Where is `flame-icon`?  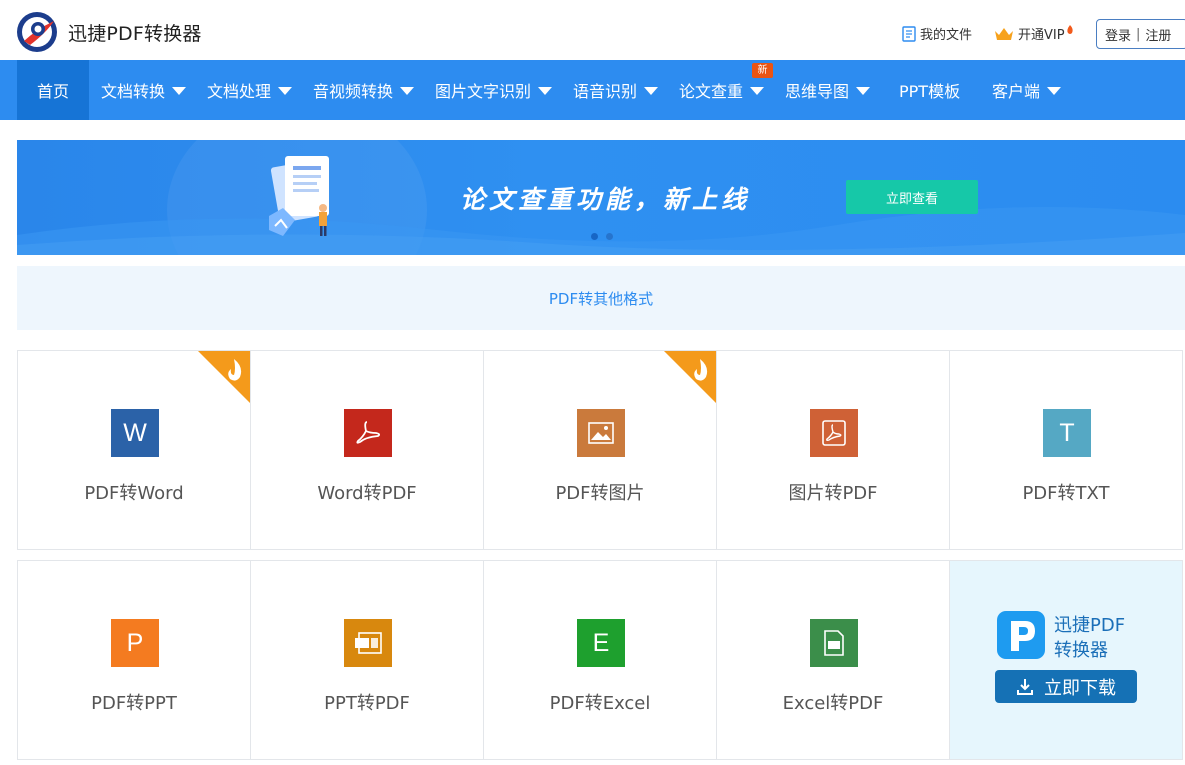 flame-icon is located at coordinates (1069, 29).